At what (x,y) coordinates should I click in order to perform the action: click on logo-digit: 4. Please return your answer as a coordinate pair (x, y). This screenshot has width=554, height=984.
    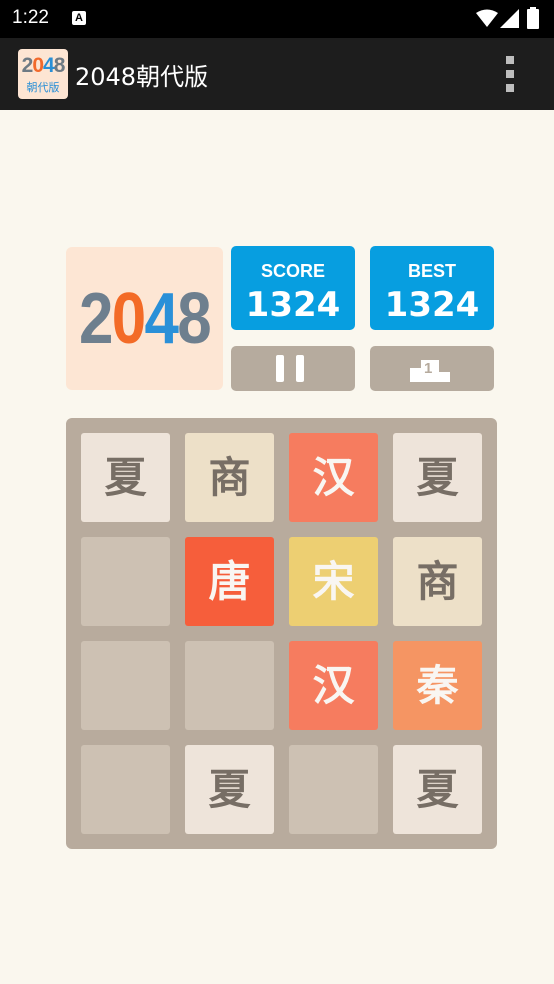
    Looking at the image, I should click on (161, 319).